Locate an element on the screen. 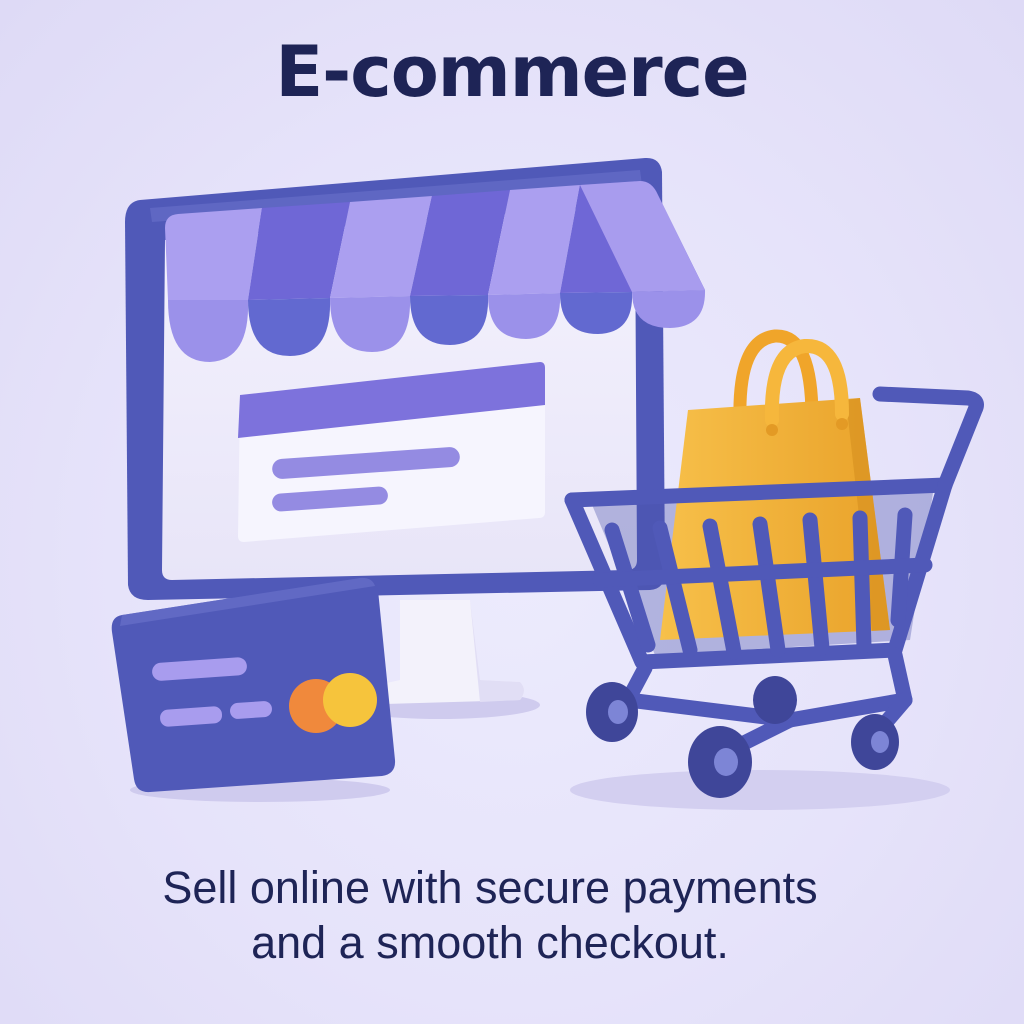 The width and height of the screenshot is (1024, 1024). tagline-line-2: and a smooth checkout. is located at coordinates (490, 942).